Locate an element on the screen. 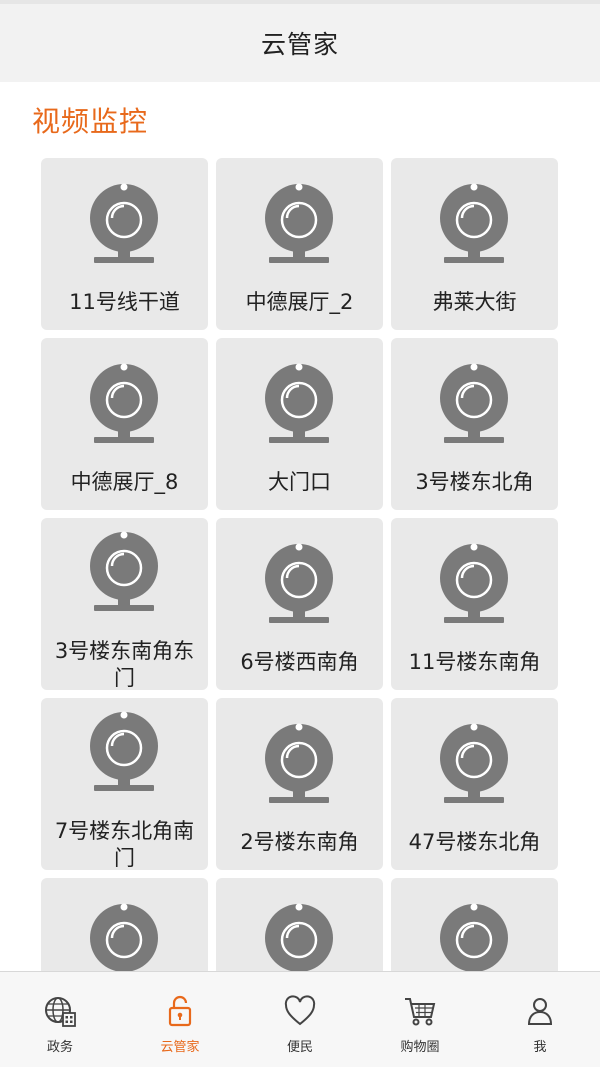 The height and width of the screenshot is (1067, 600). camera-label: 弗莱大街 is located at coordinates (474, 302).